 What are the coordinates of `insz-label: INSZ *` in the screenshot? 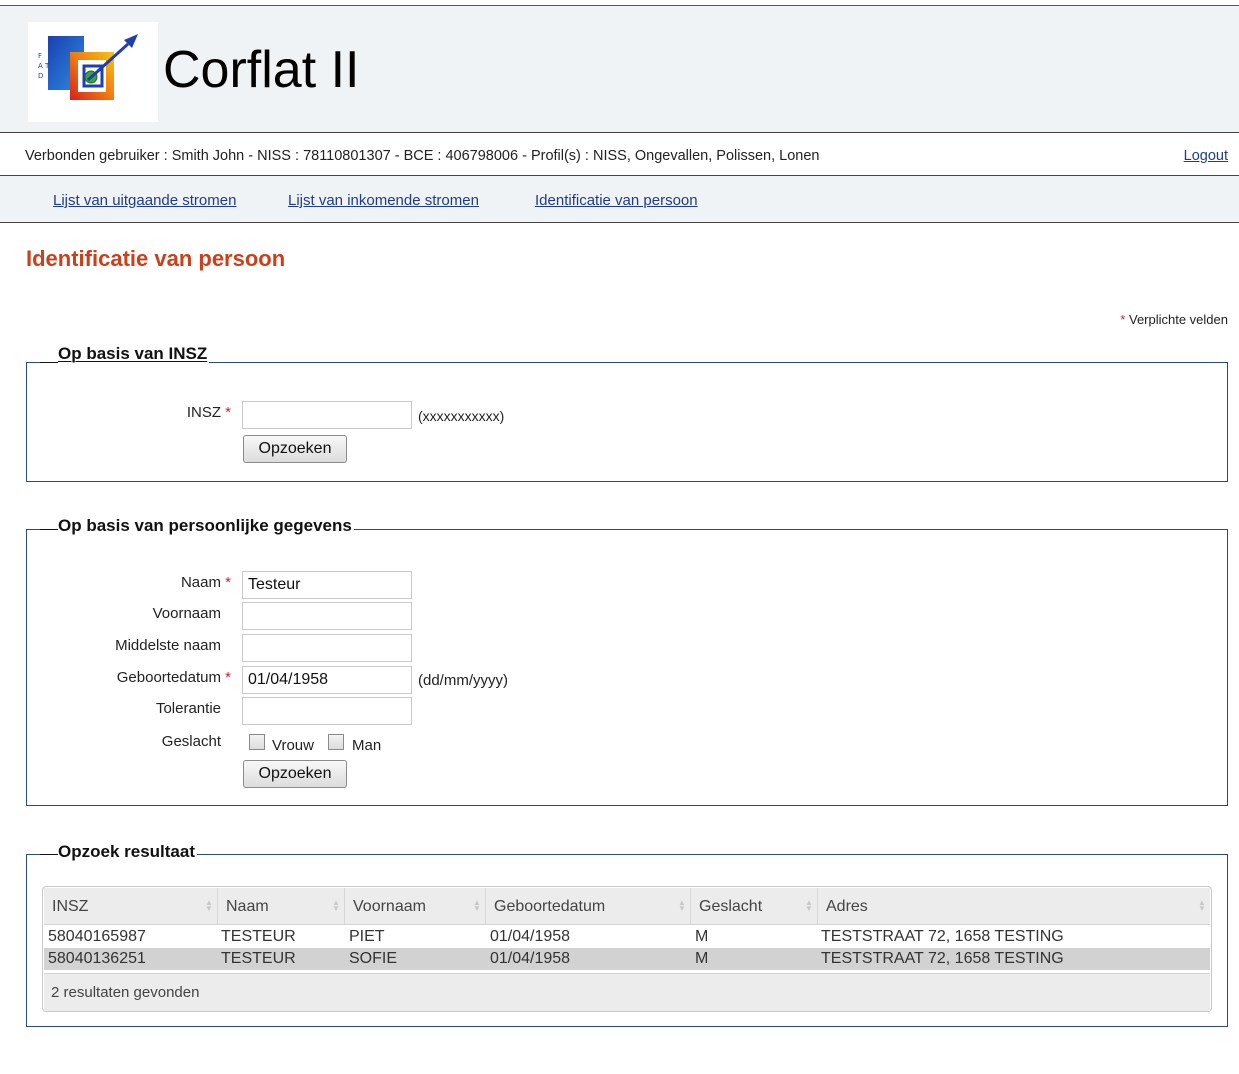 It's located at (131, 412).